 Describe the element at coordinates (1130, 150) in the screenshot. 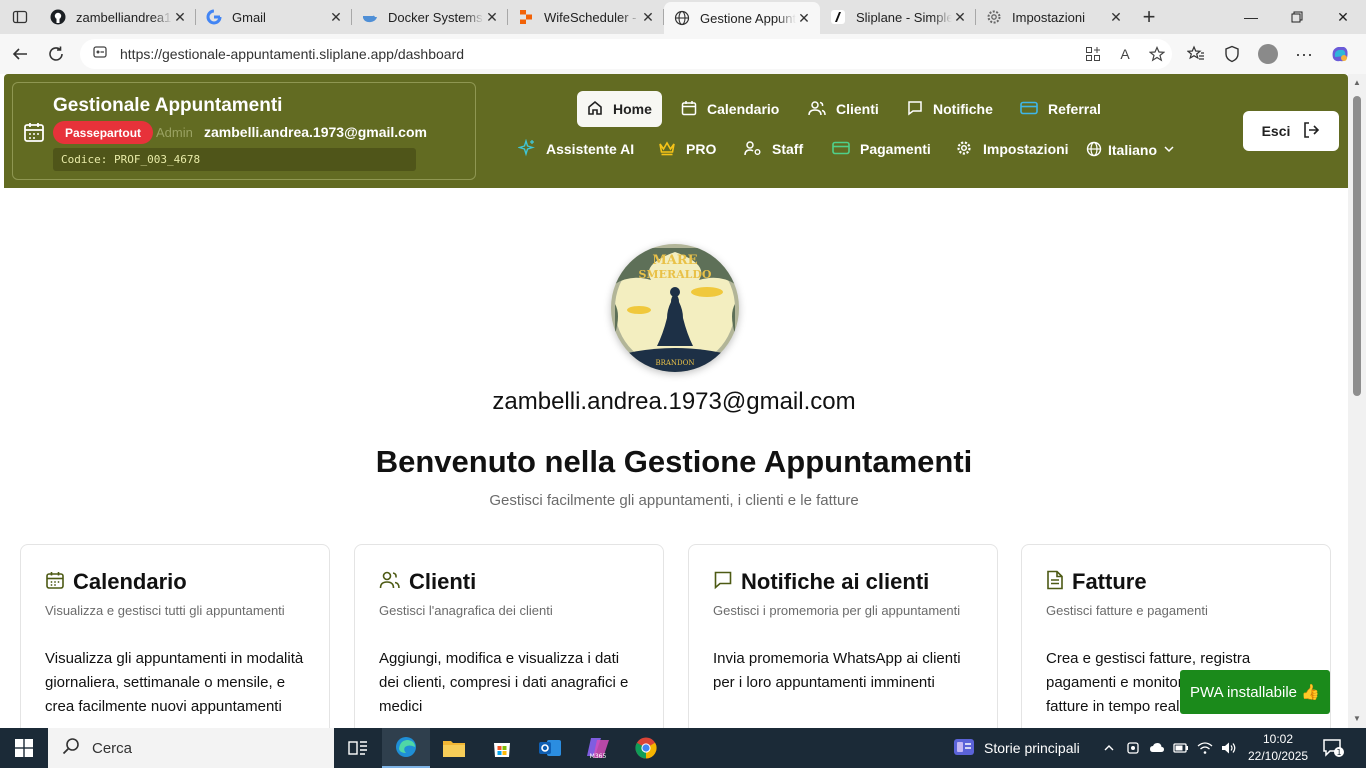

I see `language-select: Italiano` at that location.